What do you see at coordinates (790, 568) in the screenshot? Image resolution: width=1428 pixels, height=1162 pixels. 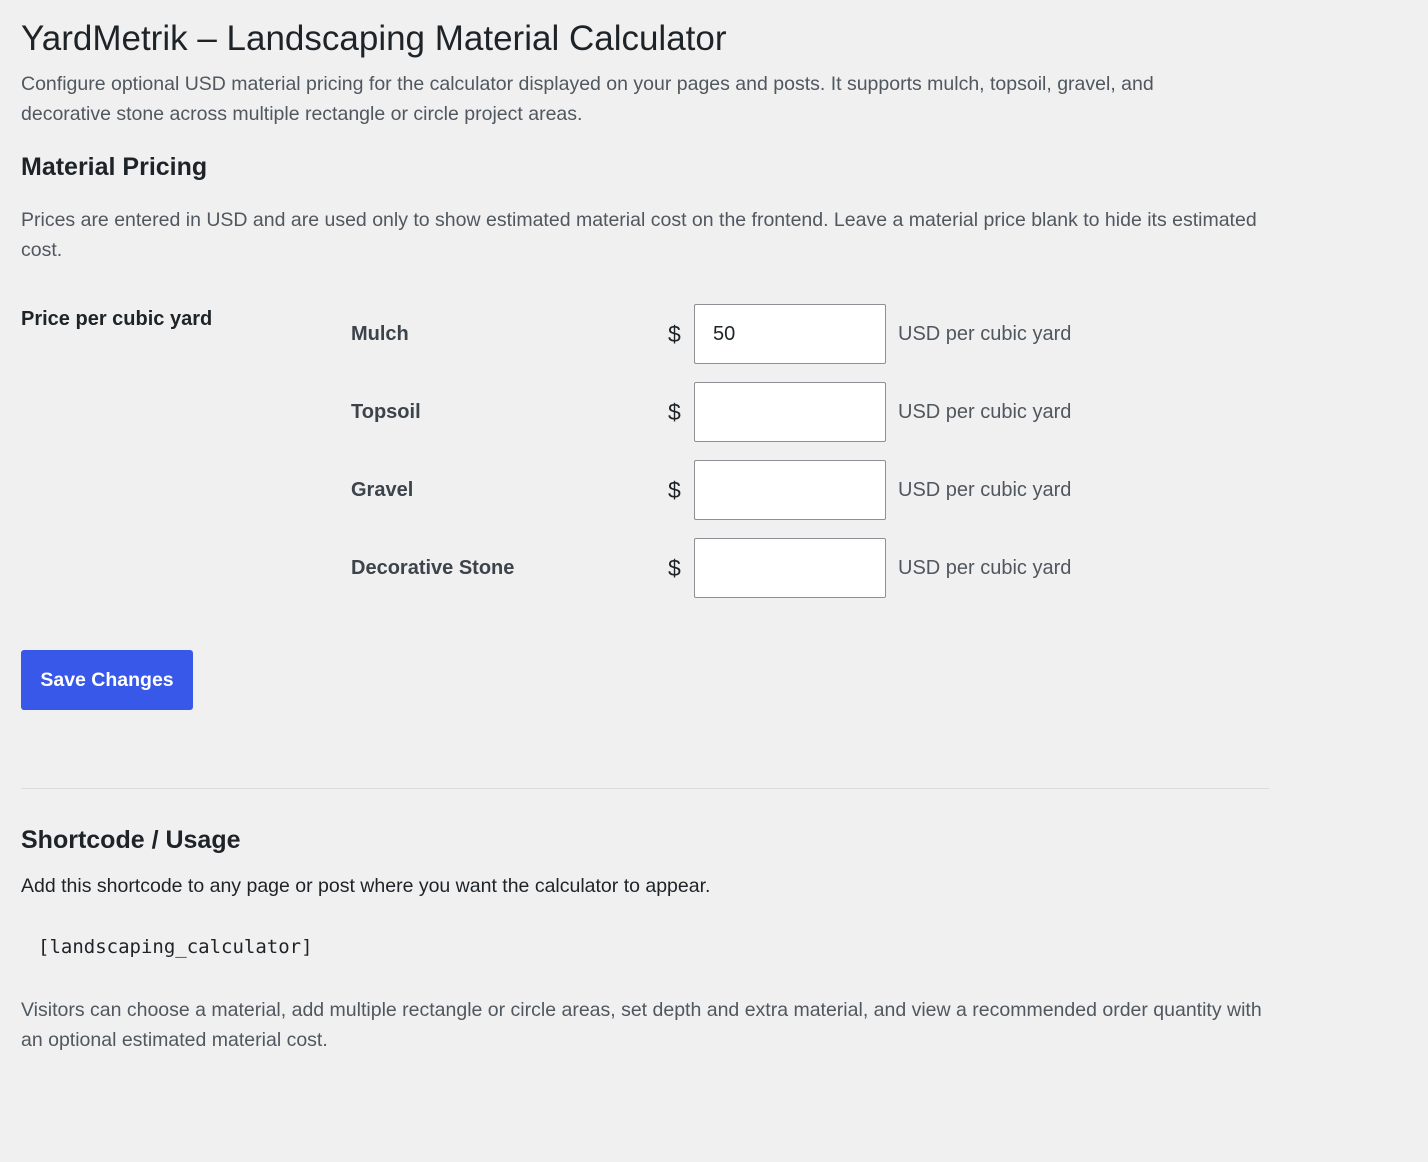 I see `decorative-stone-price-input` at bounding box center [790, 568].